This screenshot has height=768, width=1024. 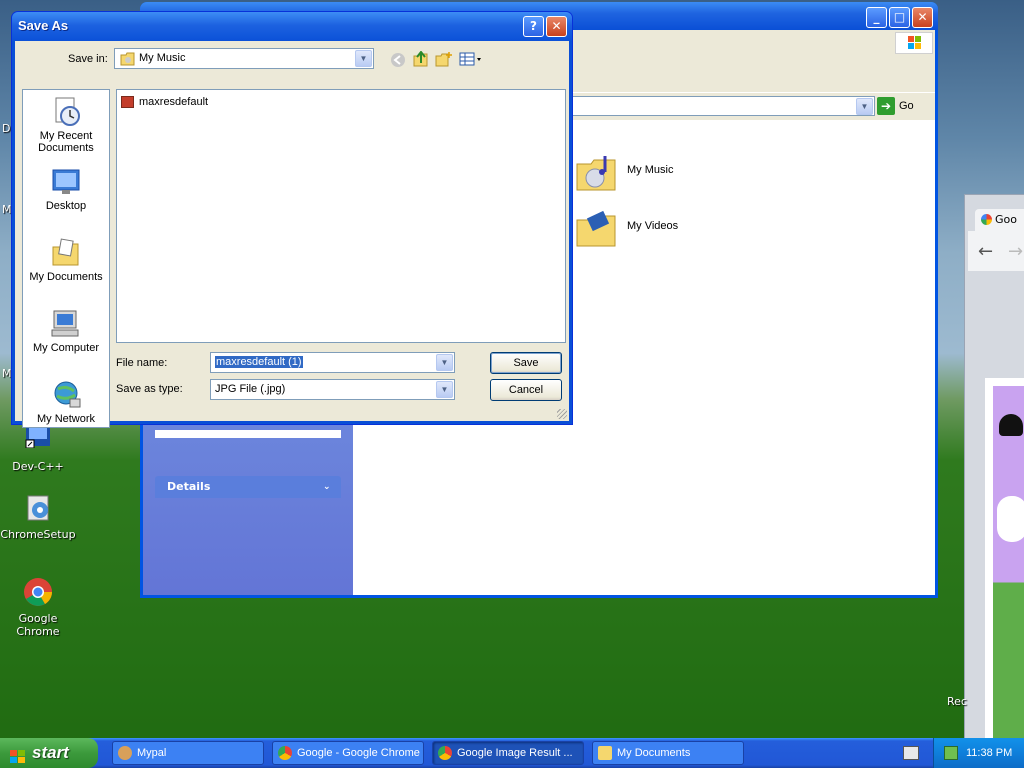 What do you see at coordinates (49, 753) in the screenshot?
I see `start-button: start` at bounding box center [49, 753].